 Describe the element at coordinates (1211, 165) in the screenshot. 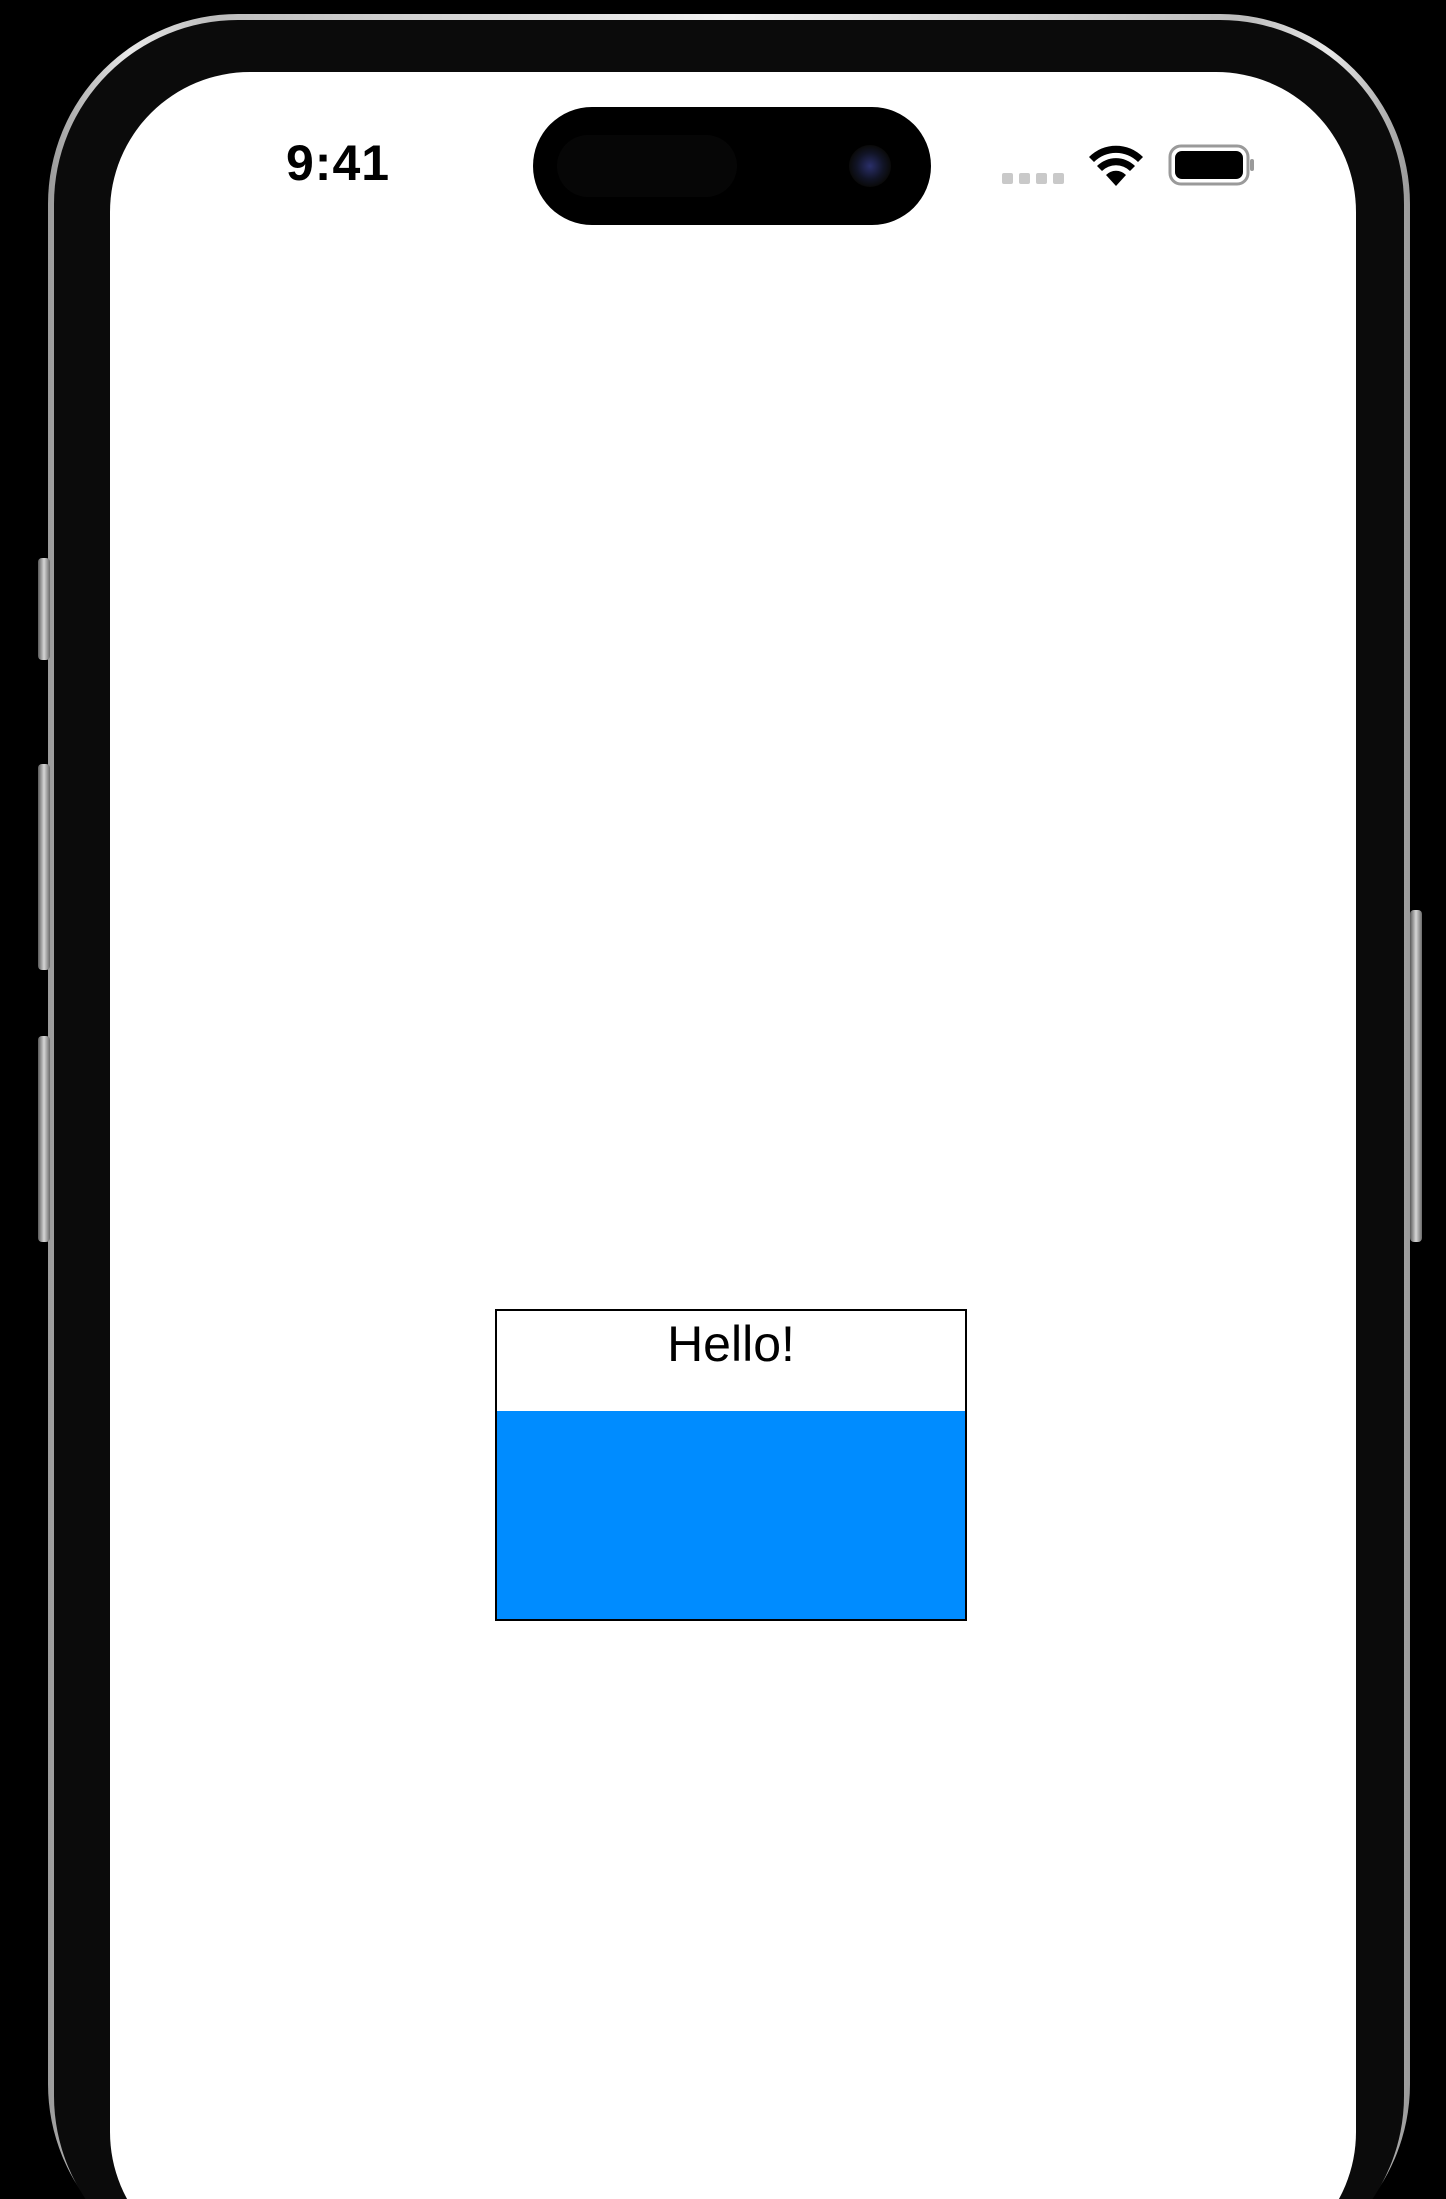

I see `battery-icon` at that location.